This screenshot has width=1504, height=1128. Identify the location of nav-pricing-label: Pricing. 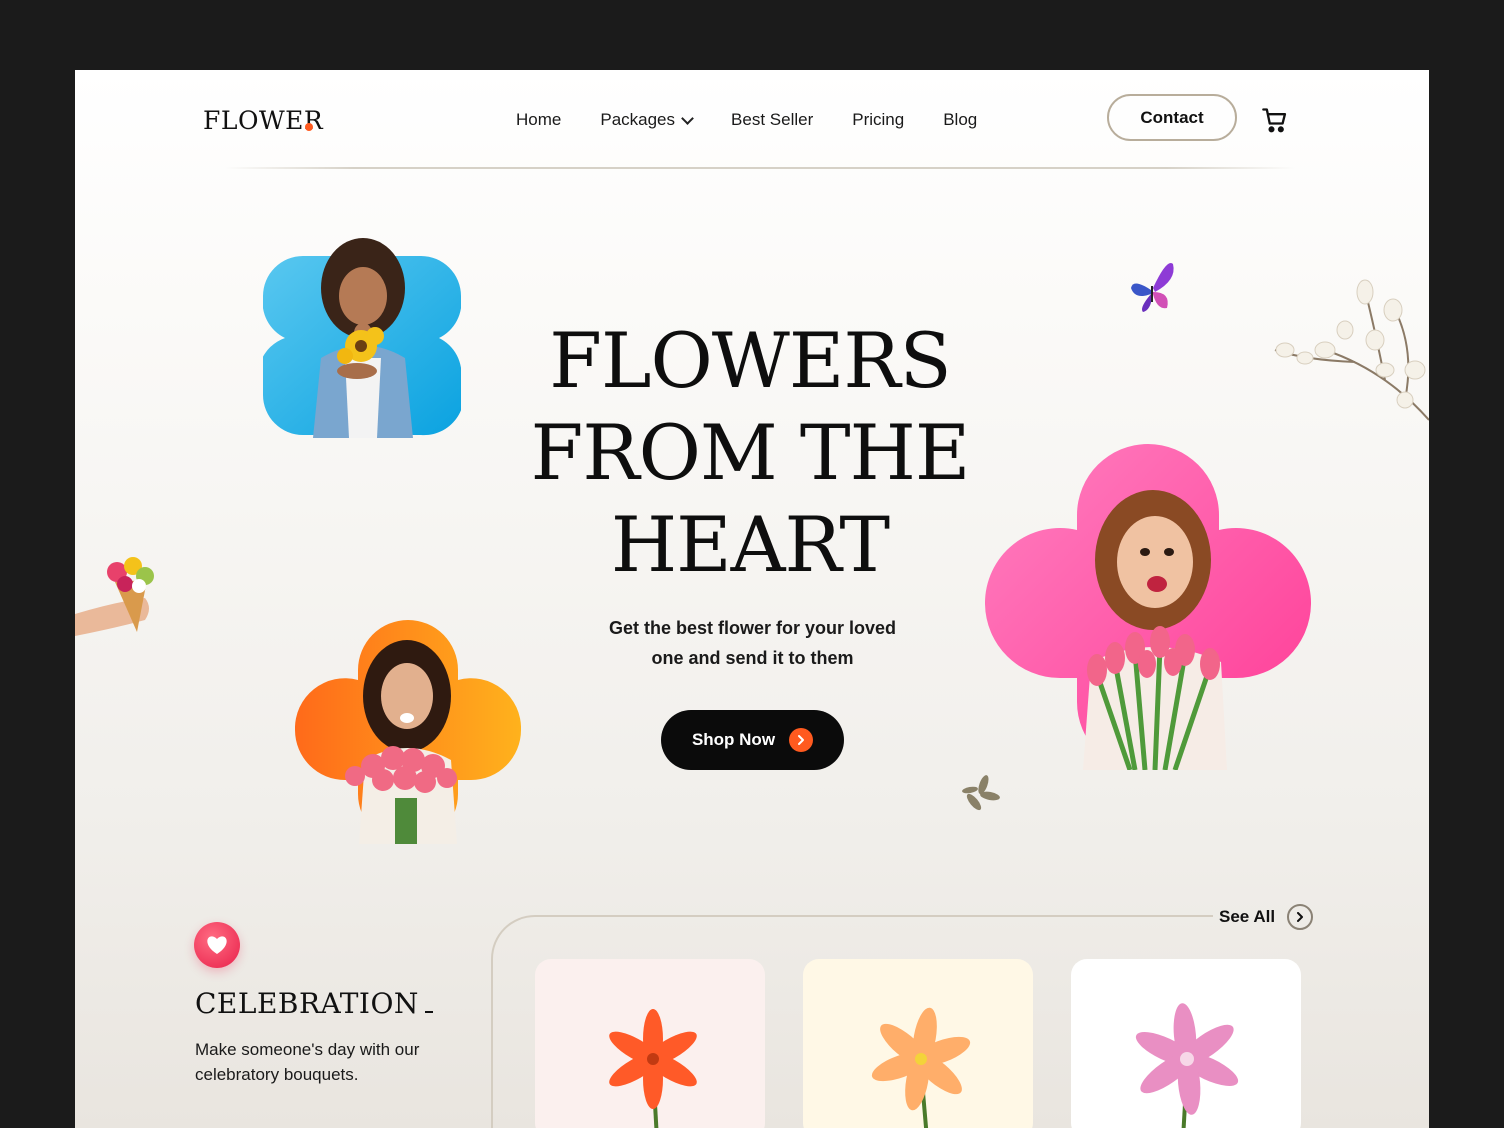
(878, 119).